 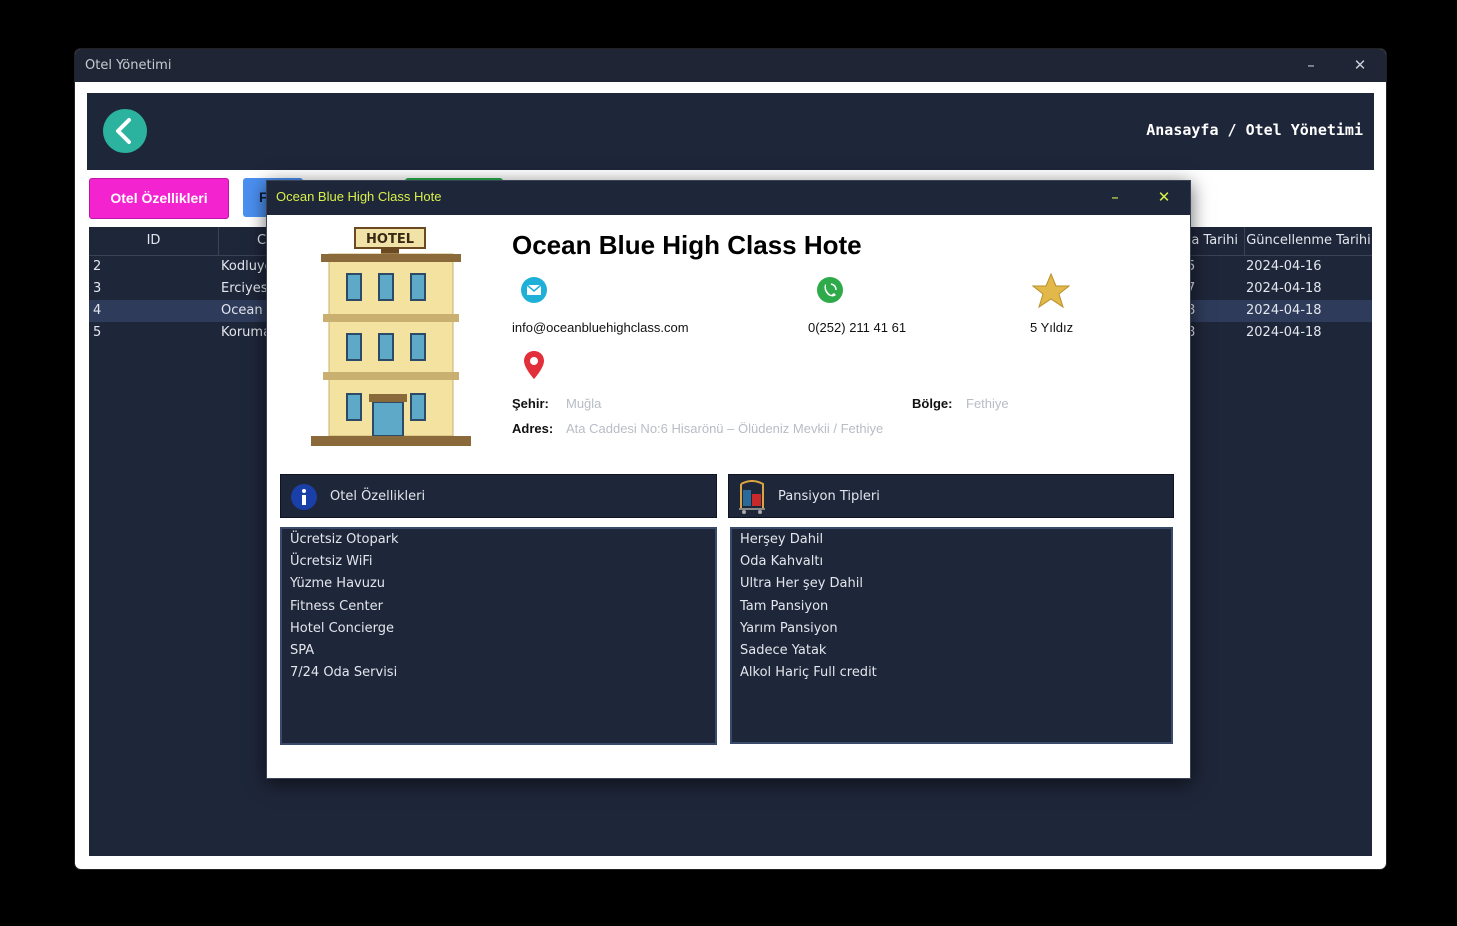 What do you see at coordinates (498, 584) in the screenshot?
I see `list-item: Yüzme Havuzu` at bounding box center [498, 584].